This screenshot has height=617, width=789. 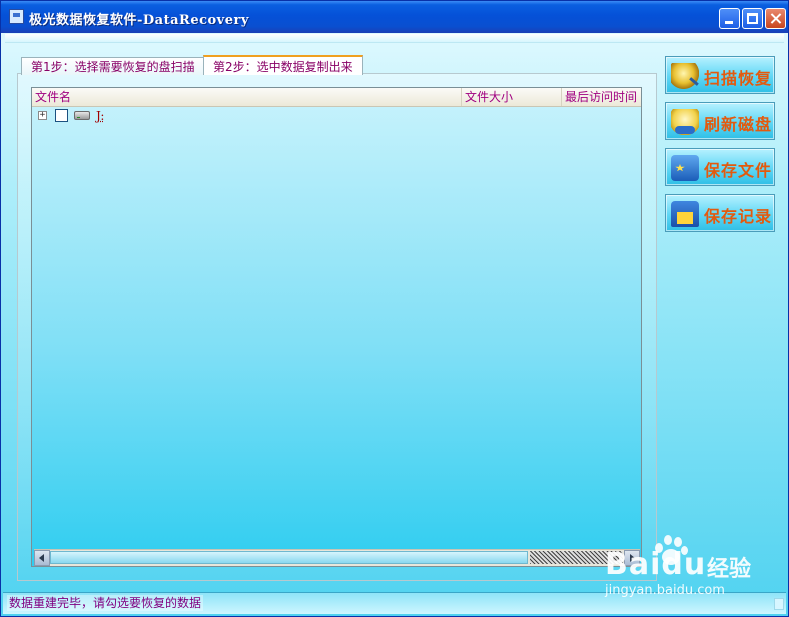 I want to click on save-file-icon, so click(x=685, y=168).